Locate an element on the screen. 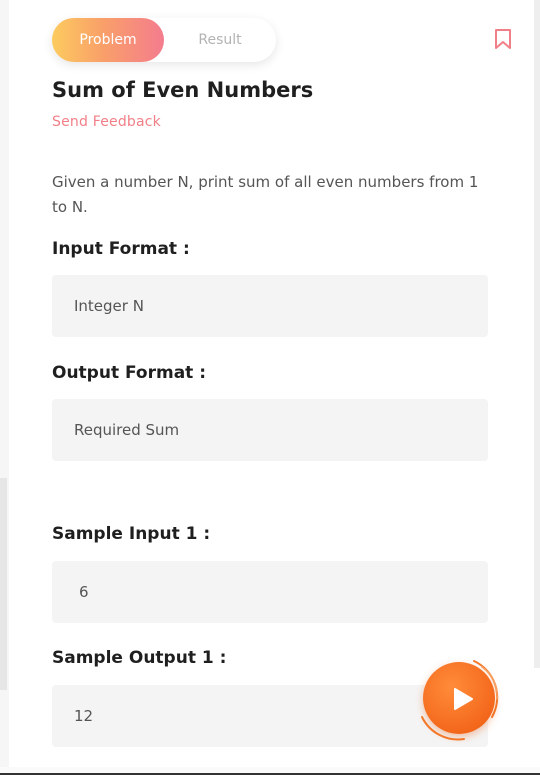 The image size is (540, 775). output-format-label: Output Format : is located at coordinates (129, 373).